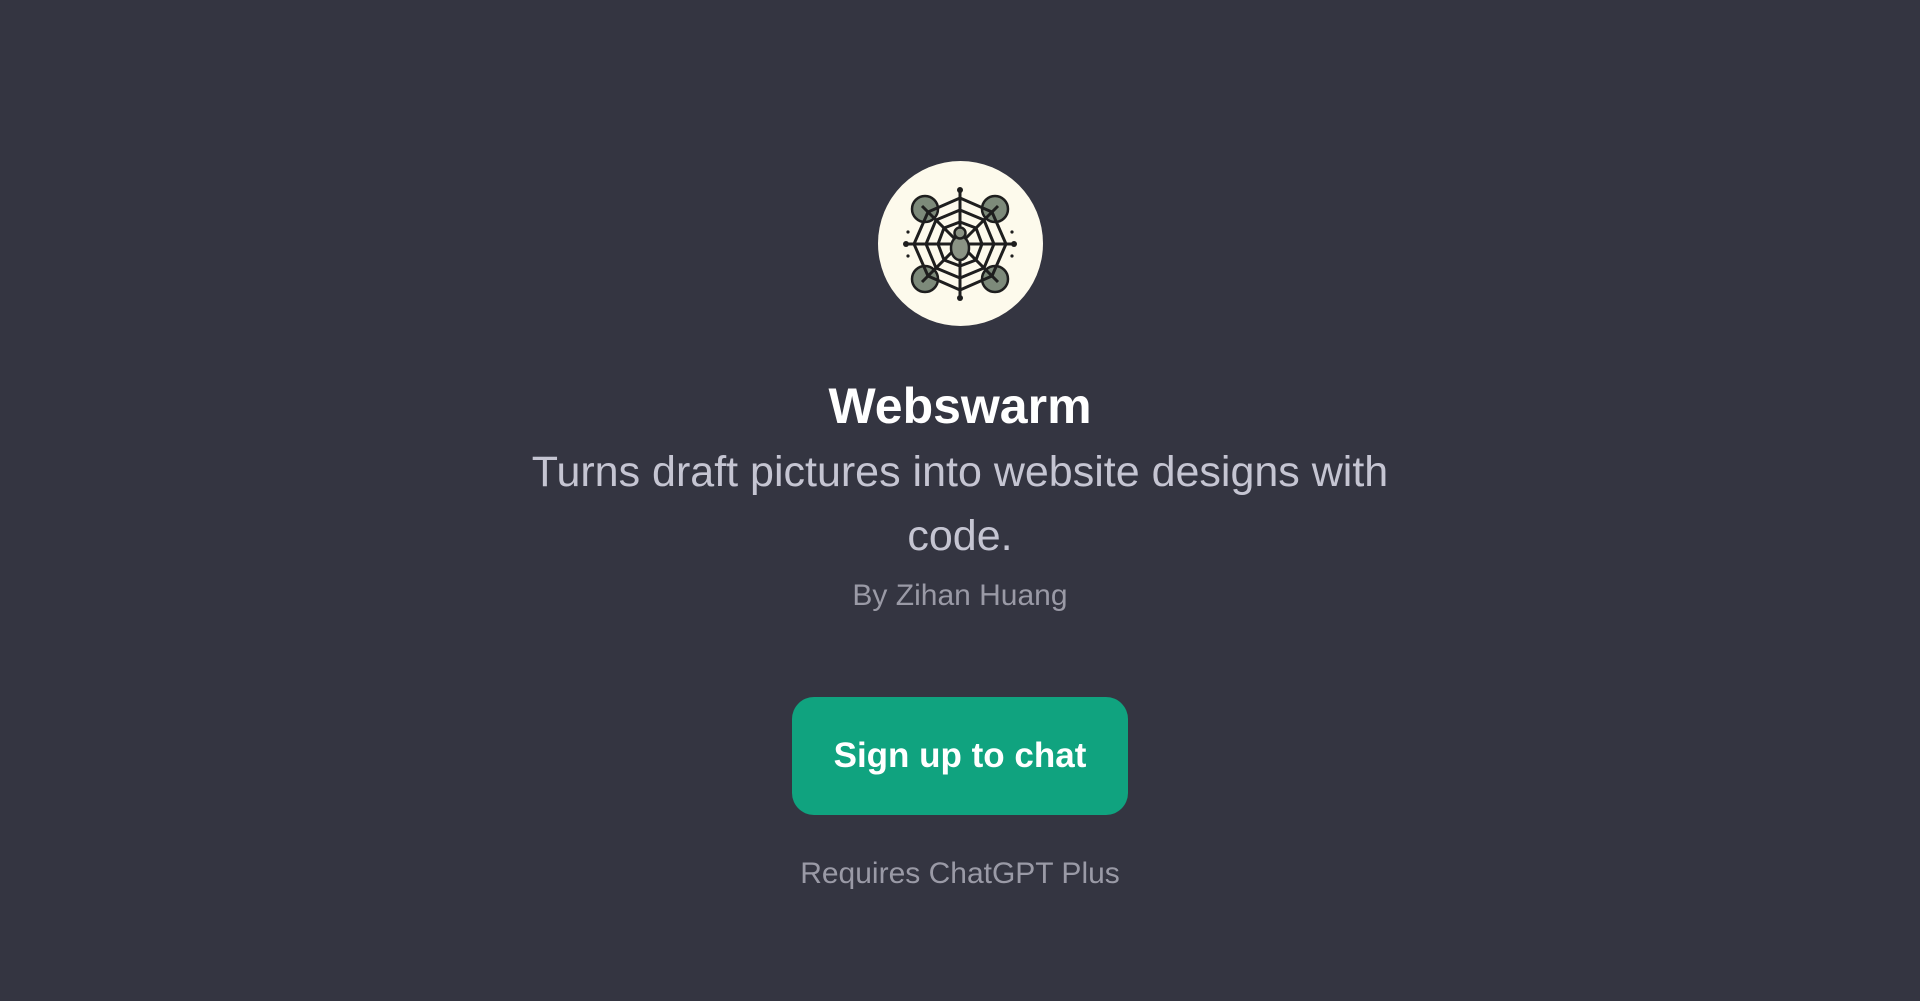 This screenshot has width=1920, height=1001. I want to click on requirement-note: Requires ChatGPT Plus, so click(960, 873).